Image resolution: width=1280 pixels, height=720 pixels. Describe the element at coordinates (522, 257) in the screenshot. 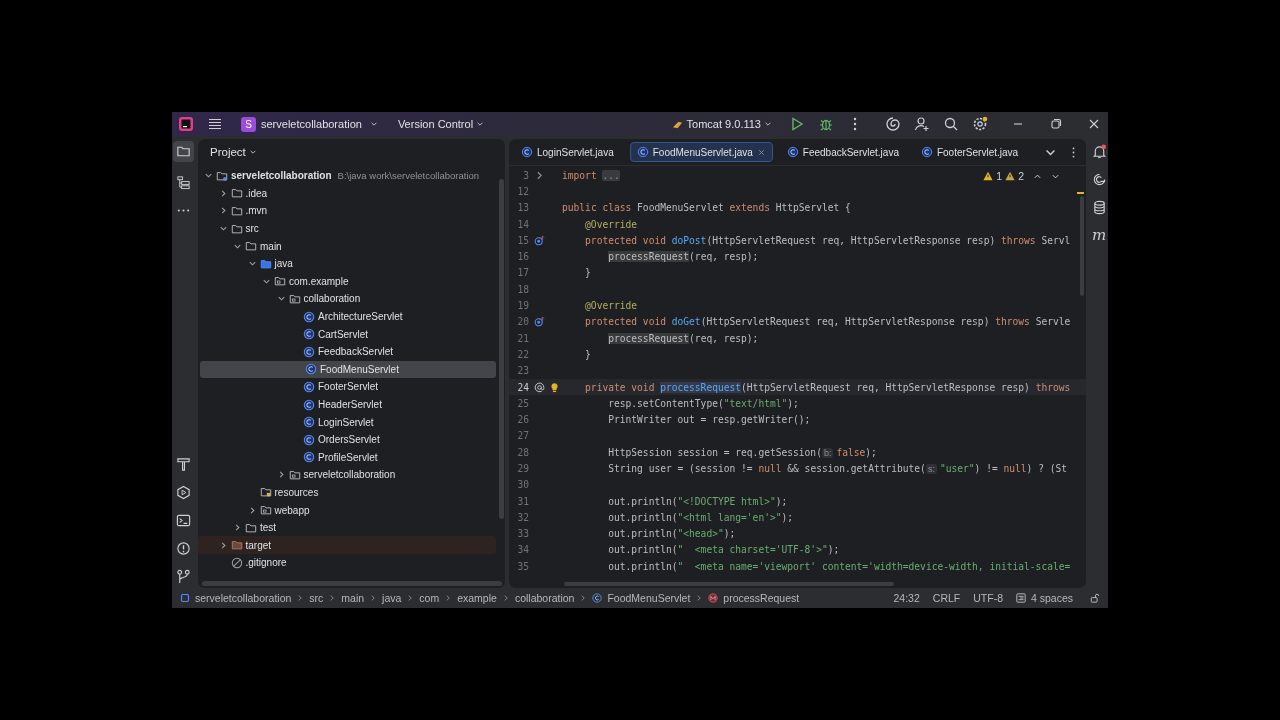

I see `line-number: 16` at that location.